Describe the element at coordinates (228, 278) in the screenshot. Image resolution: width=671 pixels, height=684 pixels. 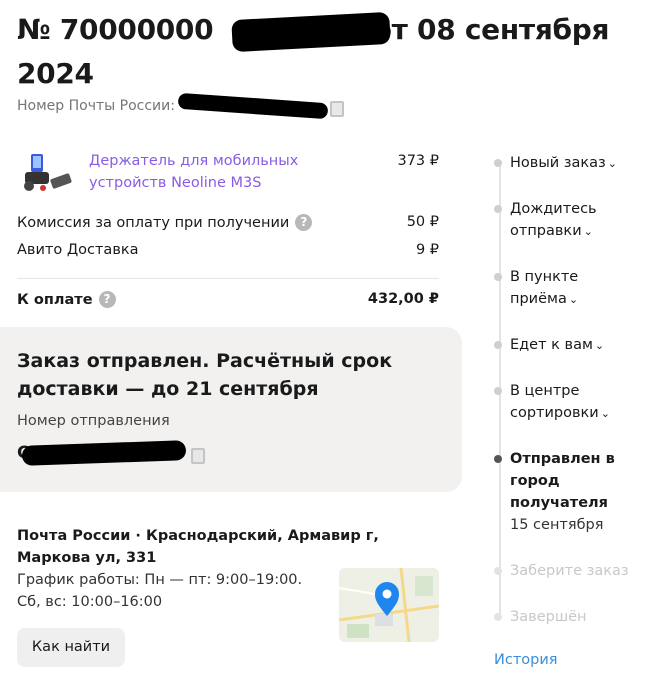
I see `divider` at that location.